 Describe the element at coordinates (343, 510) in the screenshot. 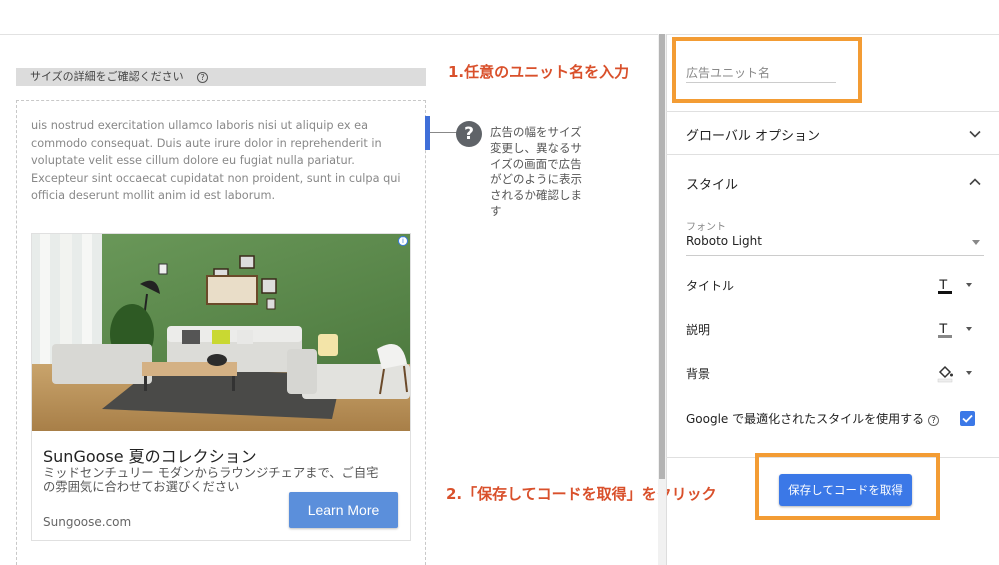

I see `learn-more-button: Learn More` at that location.